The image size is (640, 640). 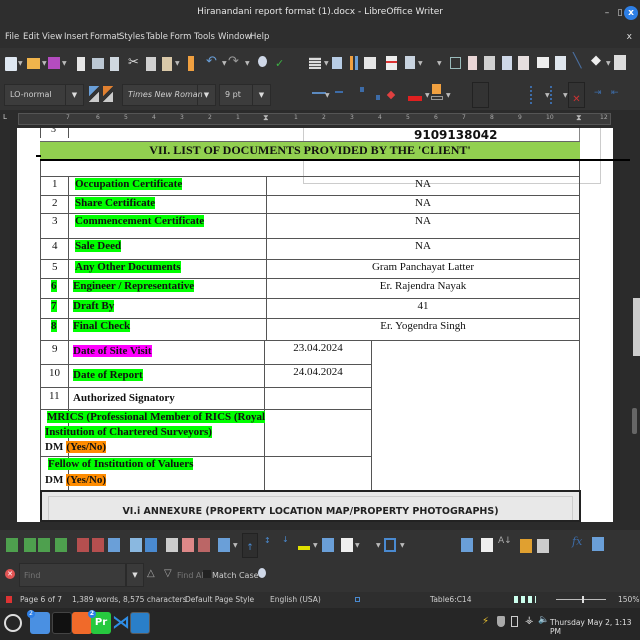 What do you see at coordinates (326, 63) in the screenshot?
I see `table-dropdown-arrow: ▼` at bounding box center [326, 63].